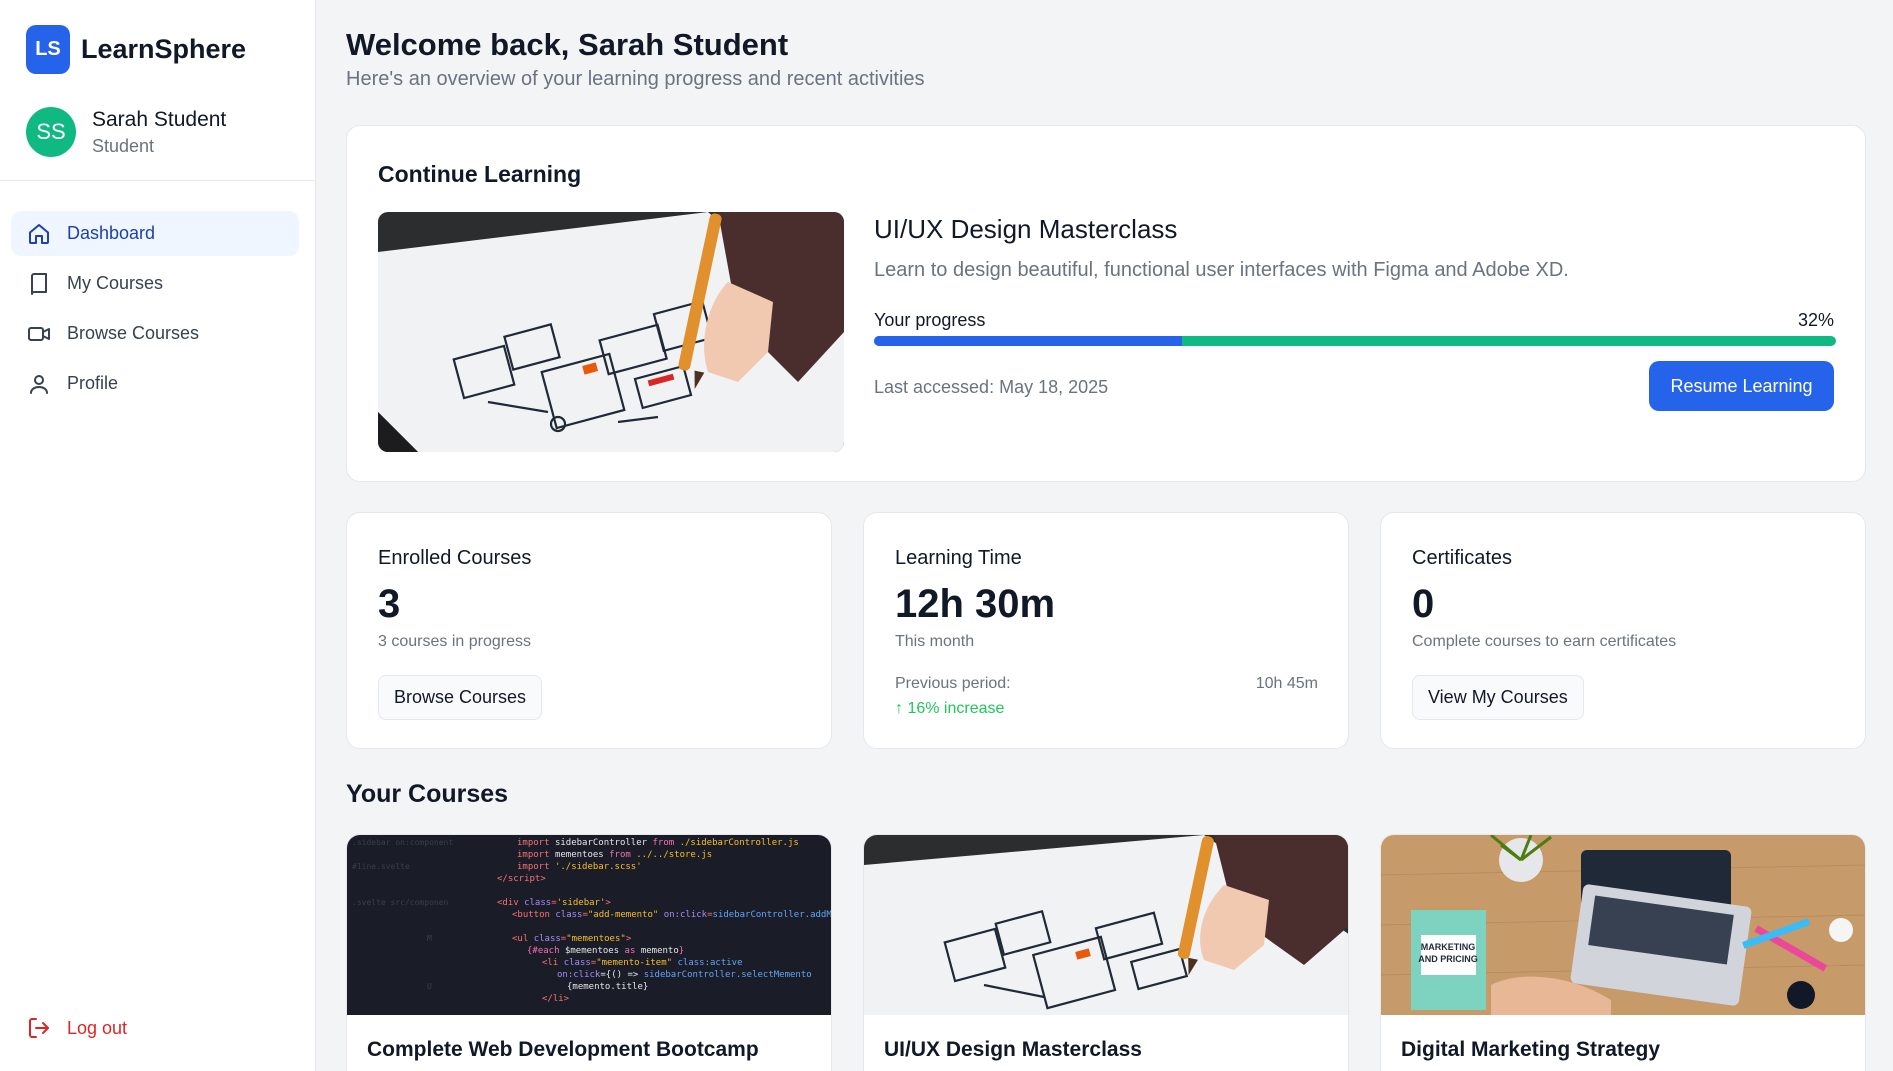 This screenshot has width=1893, height=1071. I want to click on course-card-title: Digital Marketing Strategy, so click(1531, 1049).